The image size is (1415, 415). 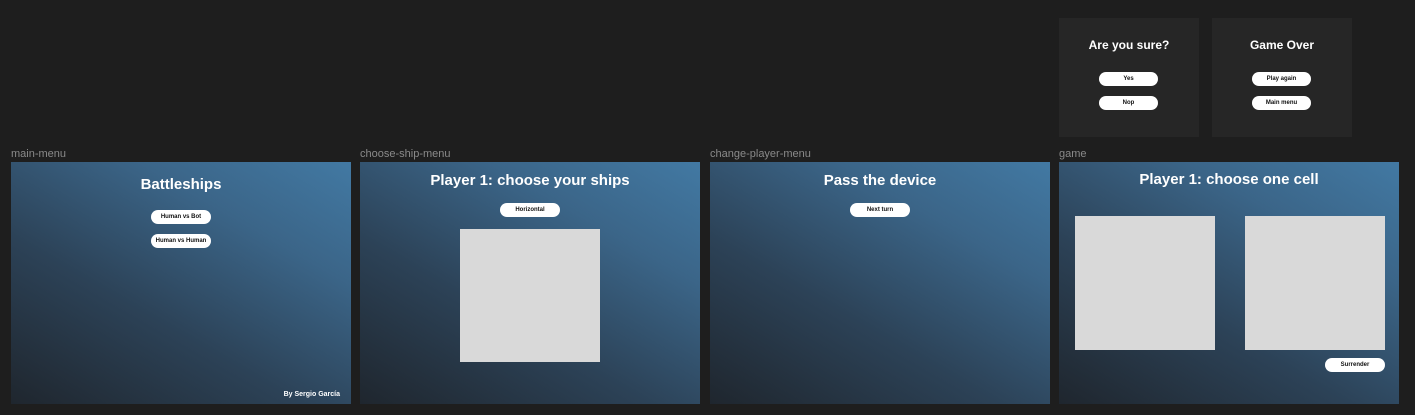 I want to click on confirm-popup-title: Are you sure?, so click(x=1129, y=45).